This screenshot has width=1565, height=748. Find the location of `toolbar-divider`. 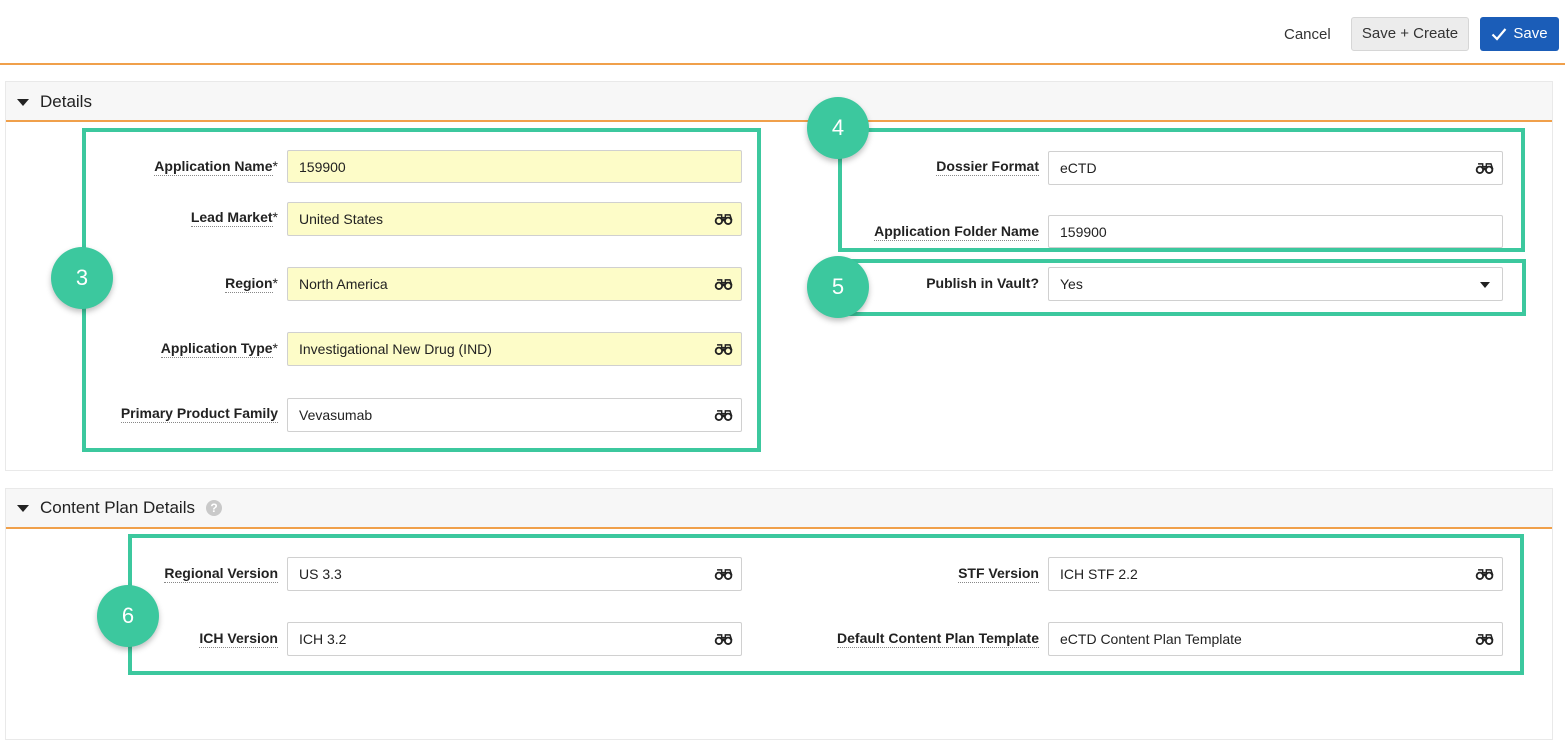

toolbar-divider is located at coordinates (782, 64).